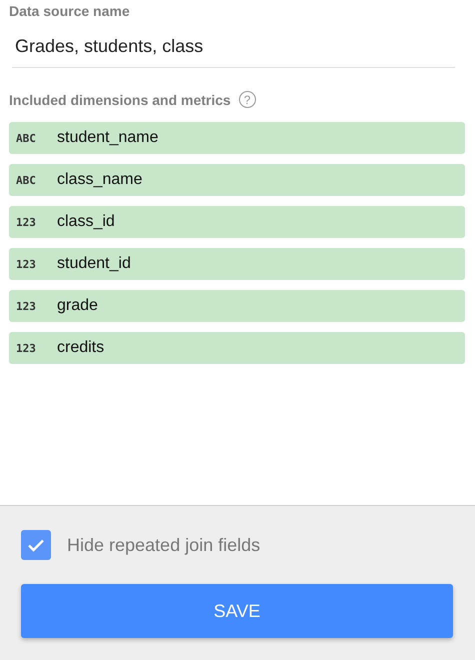 The height and width of the screenshot is (660, 475). I want to click on field-name: student_id, so click(94, 264).